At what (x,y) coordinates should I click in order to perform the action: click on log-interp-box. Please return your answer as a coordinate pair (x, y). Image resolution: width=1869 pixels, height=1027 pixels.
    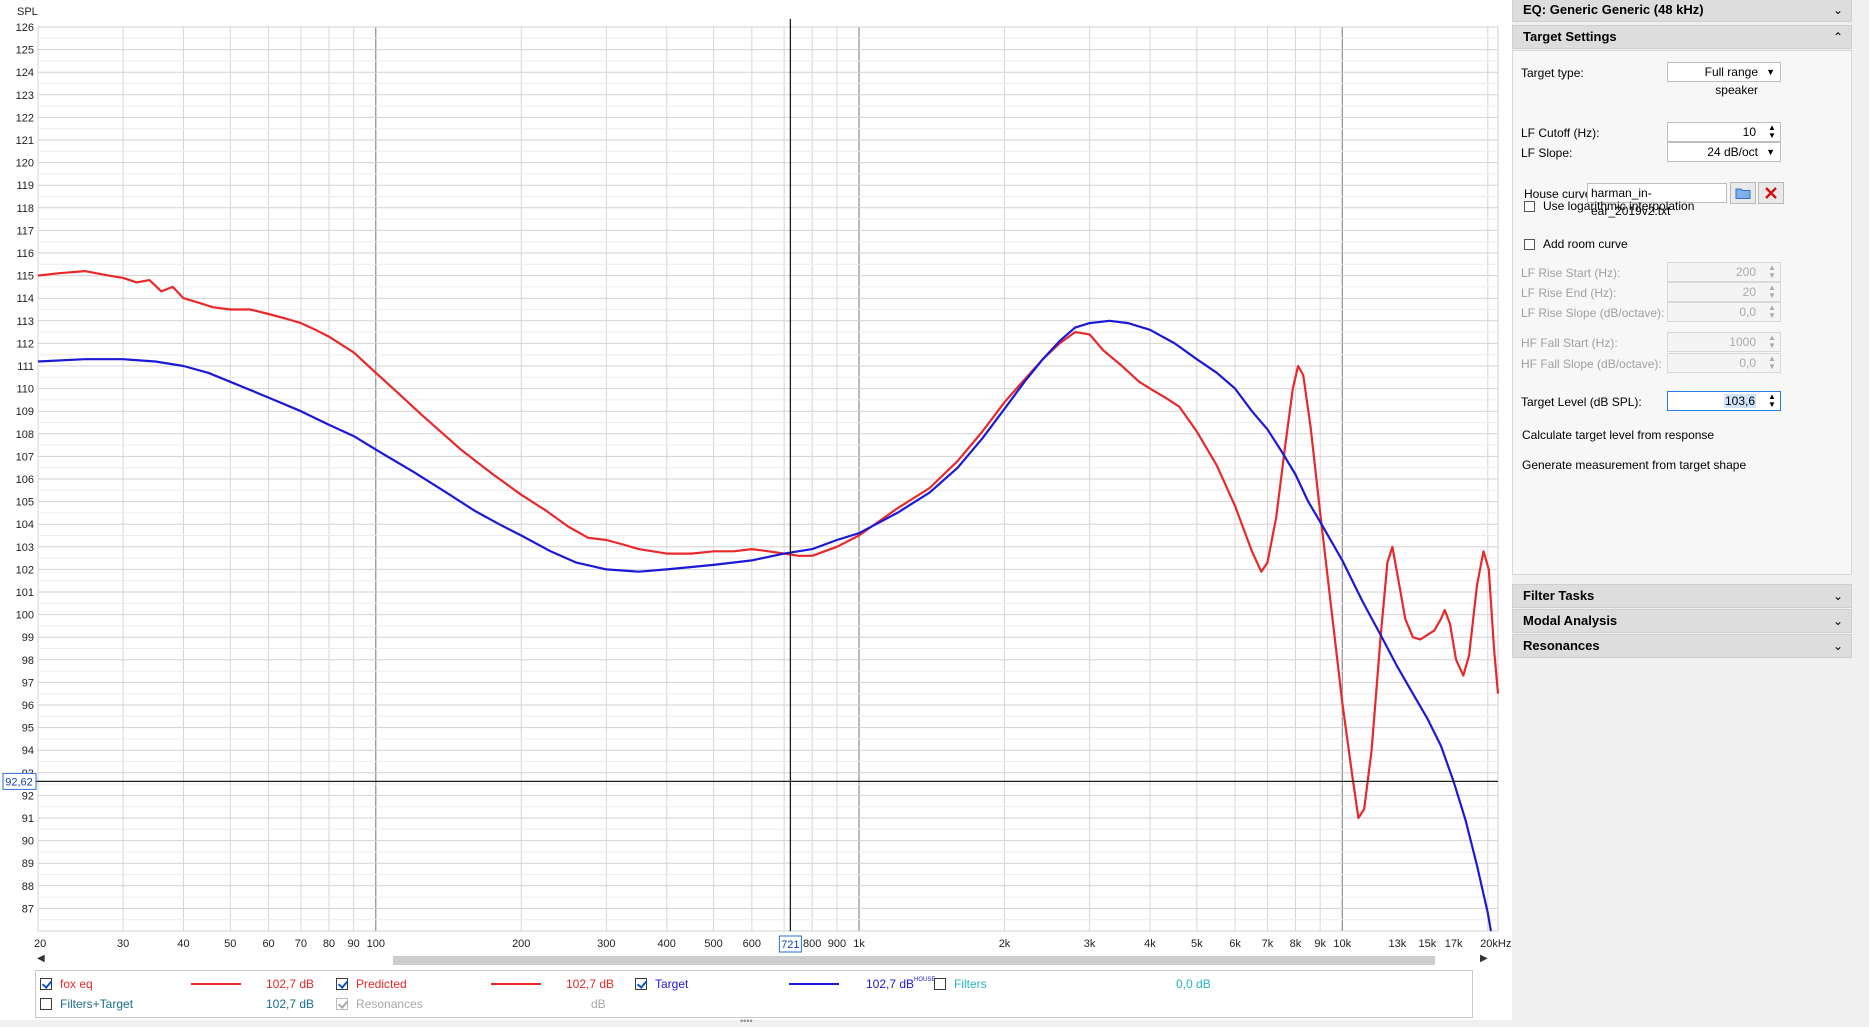
    Looking at the image, I should click on (1529, 206).